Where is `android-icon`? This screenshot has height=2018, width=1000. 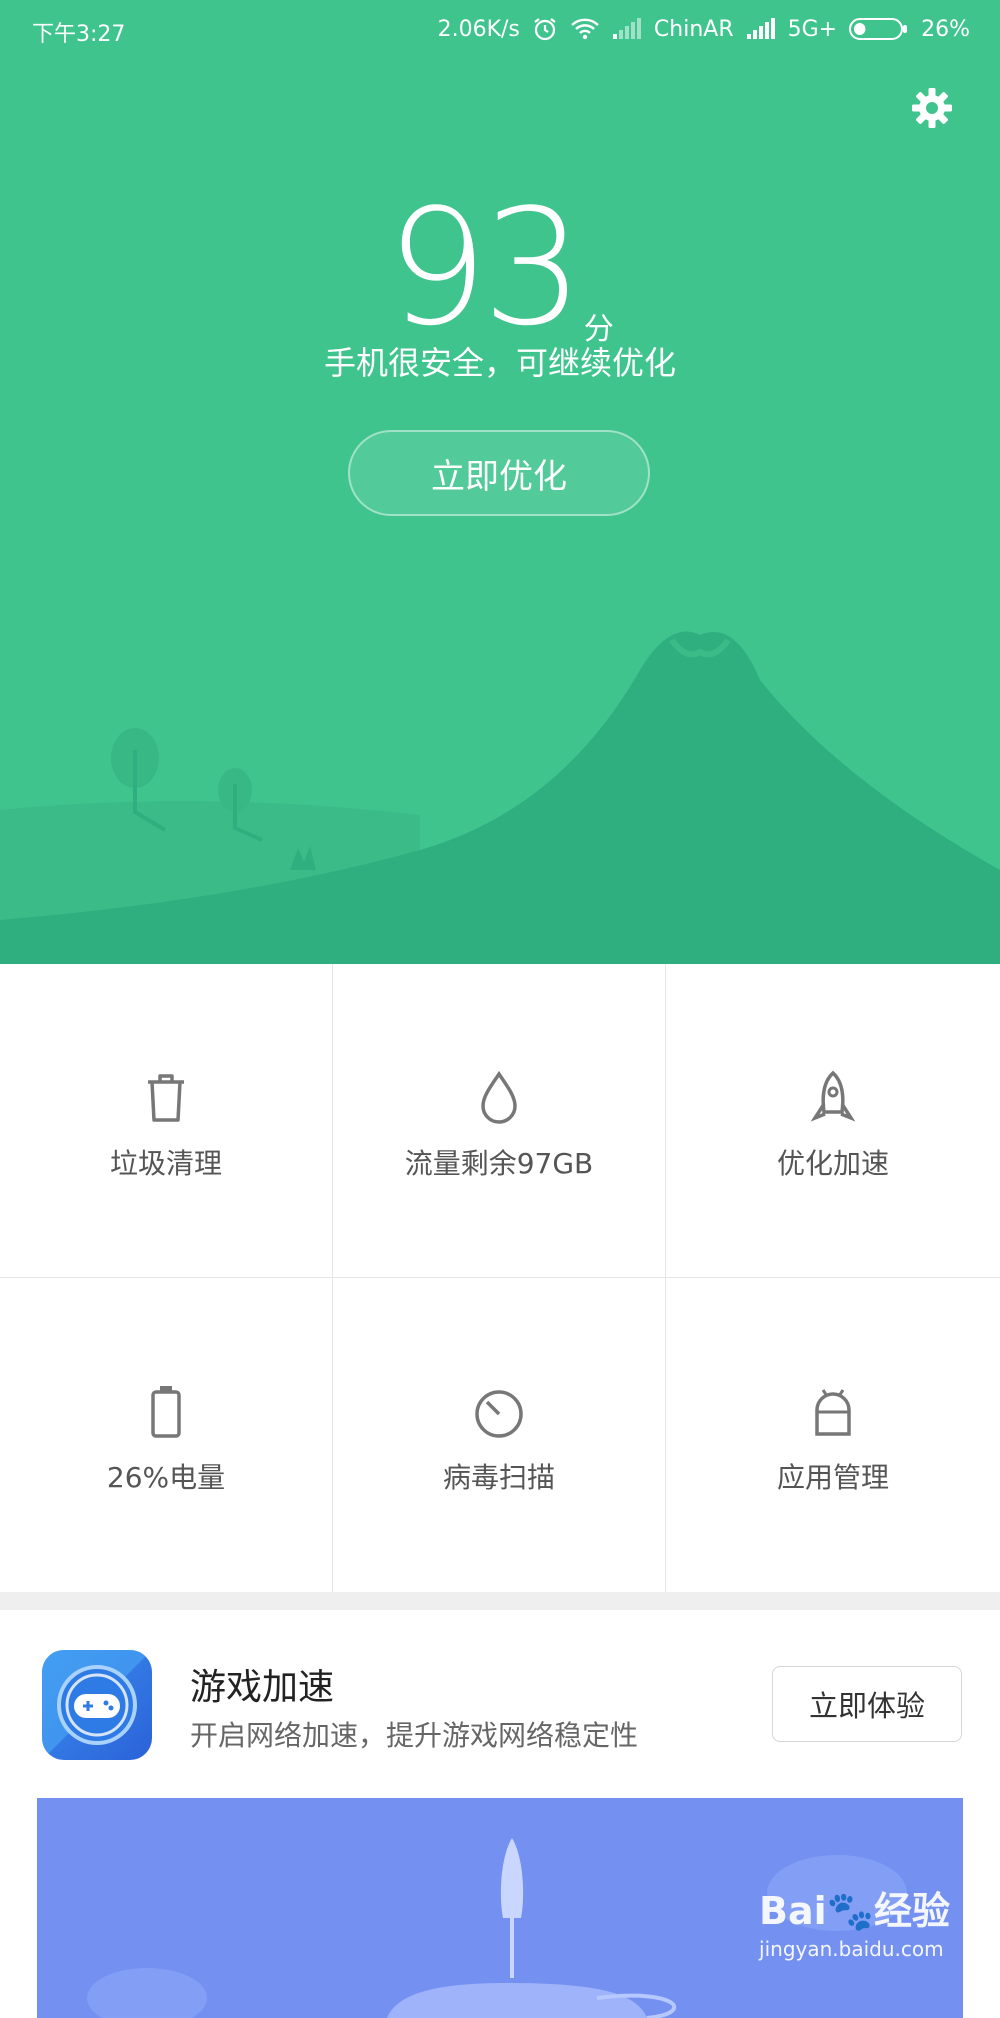 android-icon is located at coordinates (833, 1412).